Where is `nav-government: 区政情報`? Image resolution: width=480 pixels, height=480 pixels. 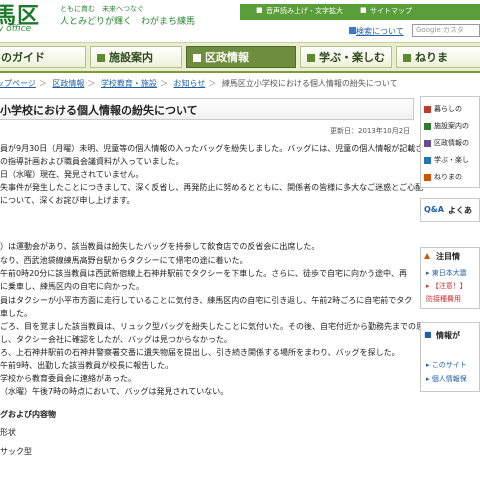 nav-government: 区政情報 is located at coordinates (241, 57).